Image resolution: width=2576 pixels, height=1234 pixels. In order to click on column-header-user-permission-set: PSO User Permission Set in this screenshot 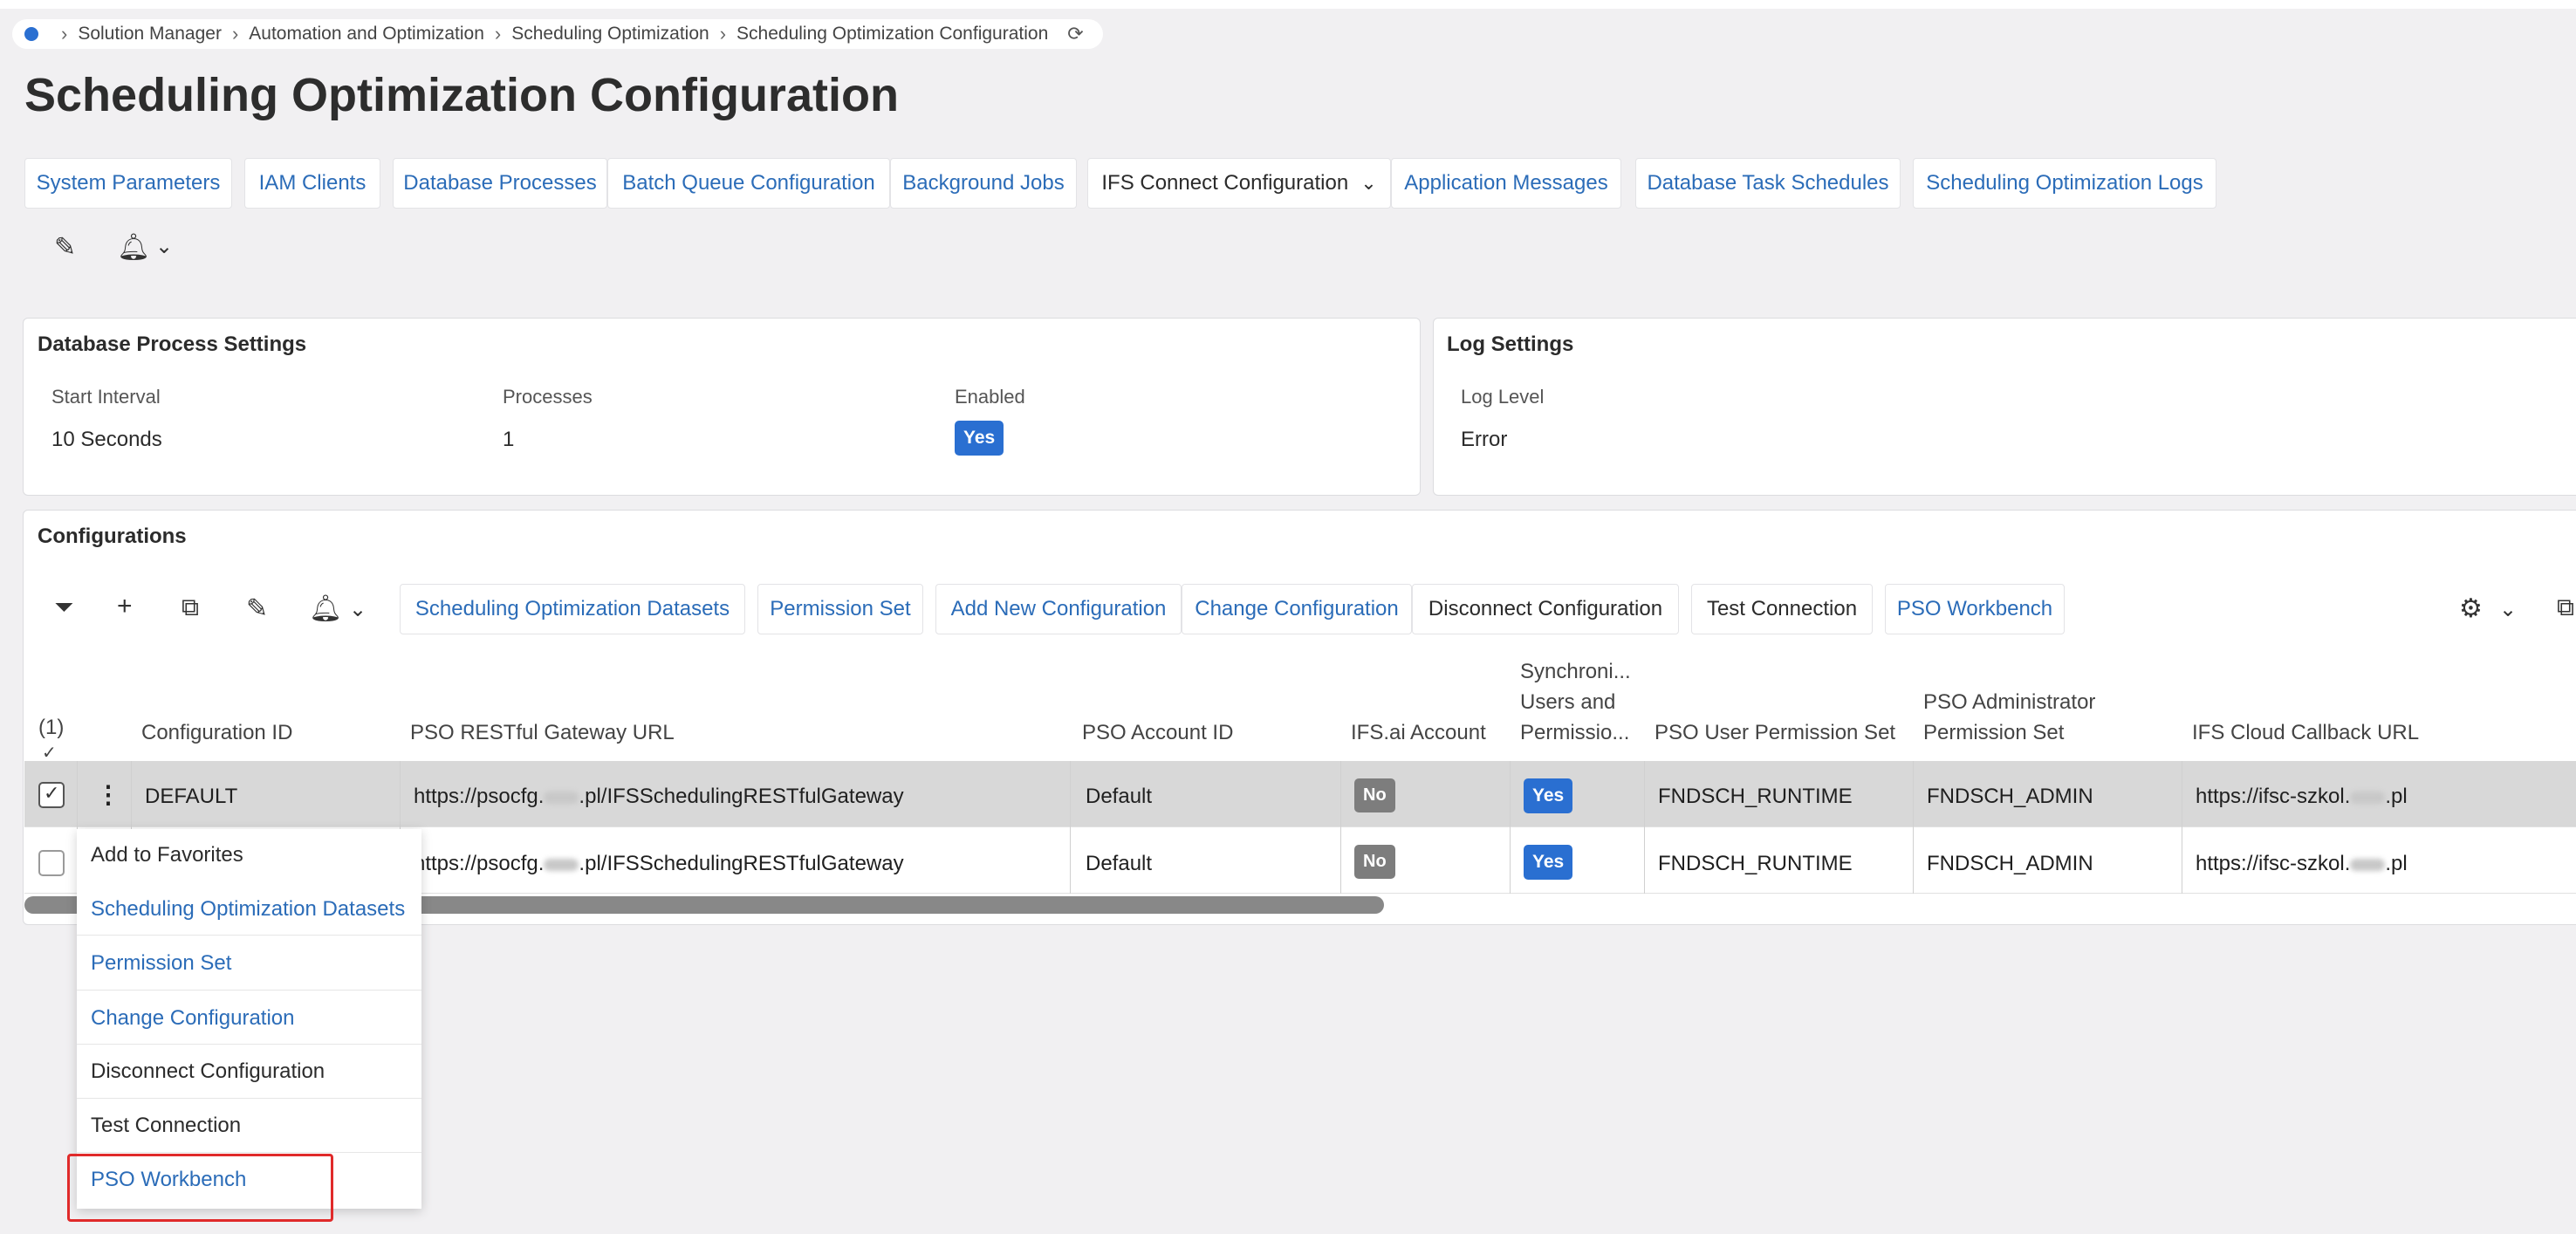, I will do `click(1775, 733)`.